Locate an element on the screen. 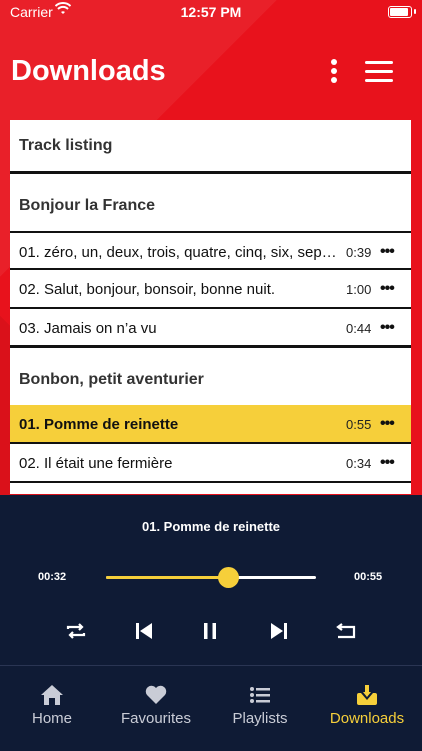 The width and height of the screenshot is (422, 751). home-icon is located at coordinates (52, 695).